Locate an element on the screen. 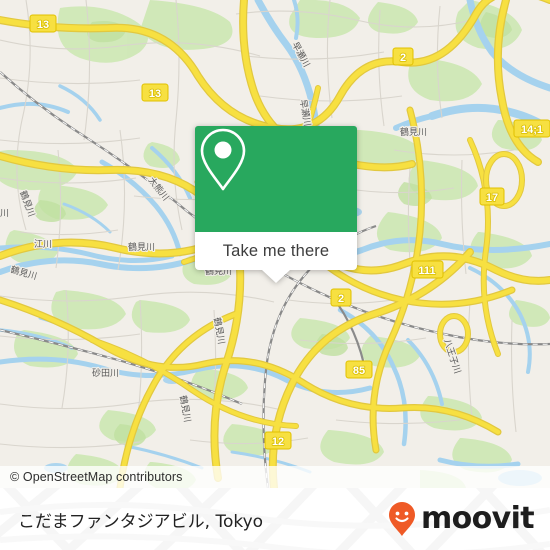  place-callout-card: Take me there is located at coordinates (276, 204).